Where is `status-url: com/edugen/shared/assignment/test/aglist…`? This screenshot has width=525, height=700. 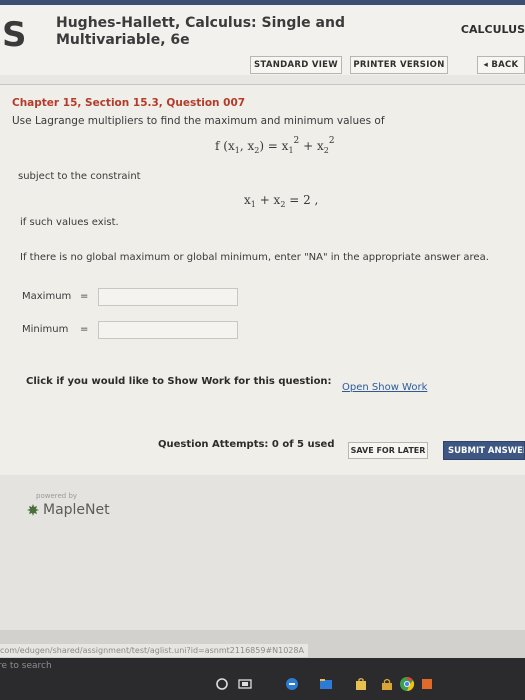 status-url: com/edugen/shared/assignment/test/aglist… is located at coordinates (154, 650).